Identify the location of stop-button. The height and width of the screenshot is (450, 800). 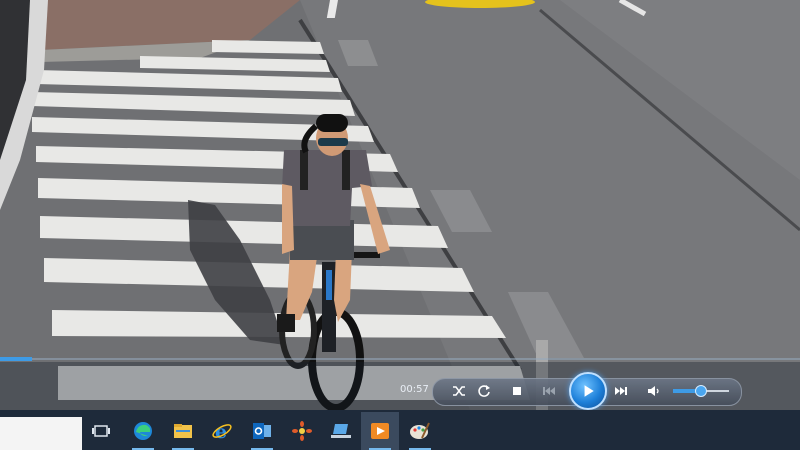
(517, 391).